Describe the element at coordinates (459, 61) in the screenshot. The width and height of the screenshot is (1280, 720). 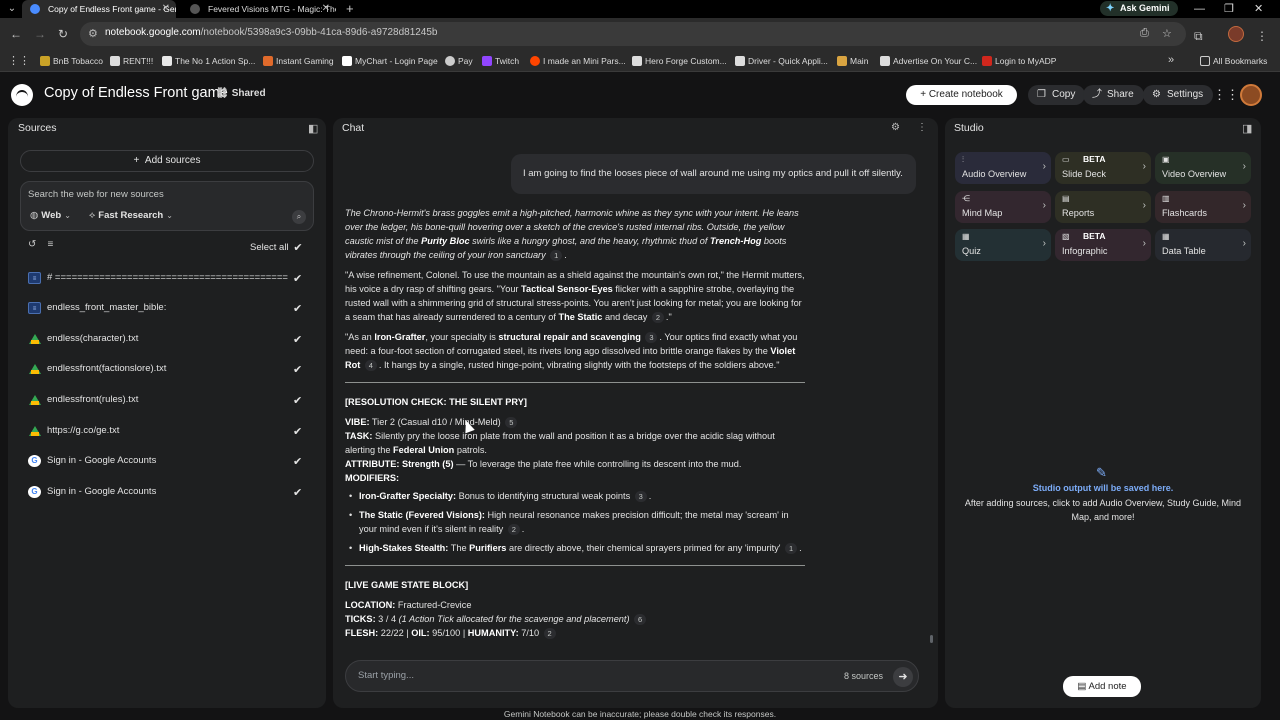
I see `bookmark-item: Pay` at that location.